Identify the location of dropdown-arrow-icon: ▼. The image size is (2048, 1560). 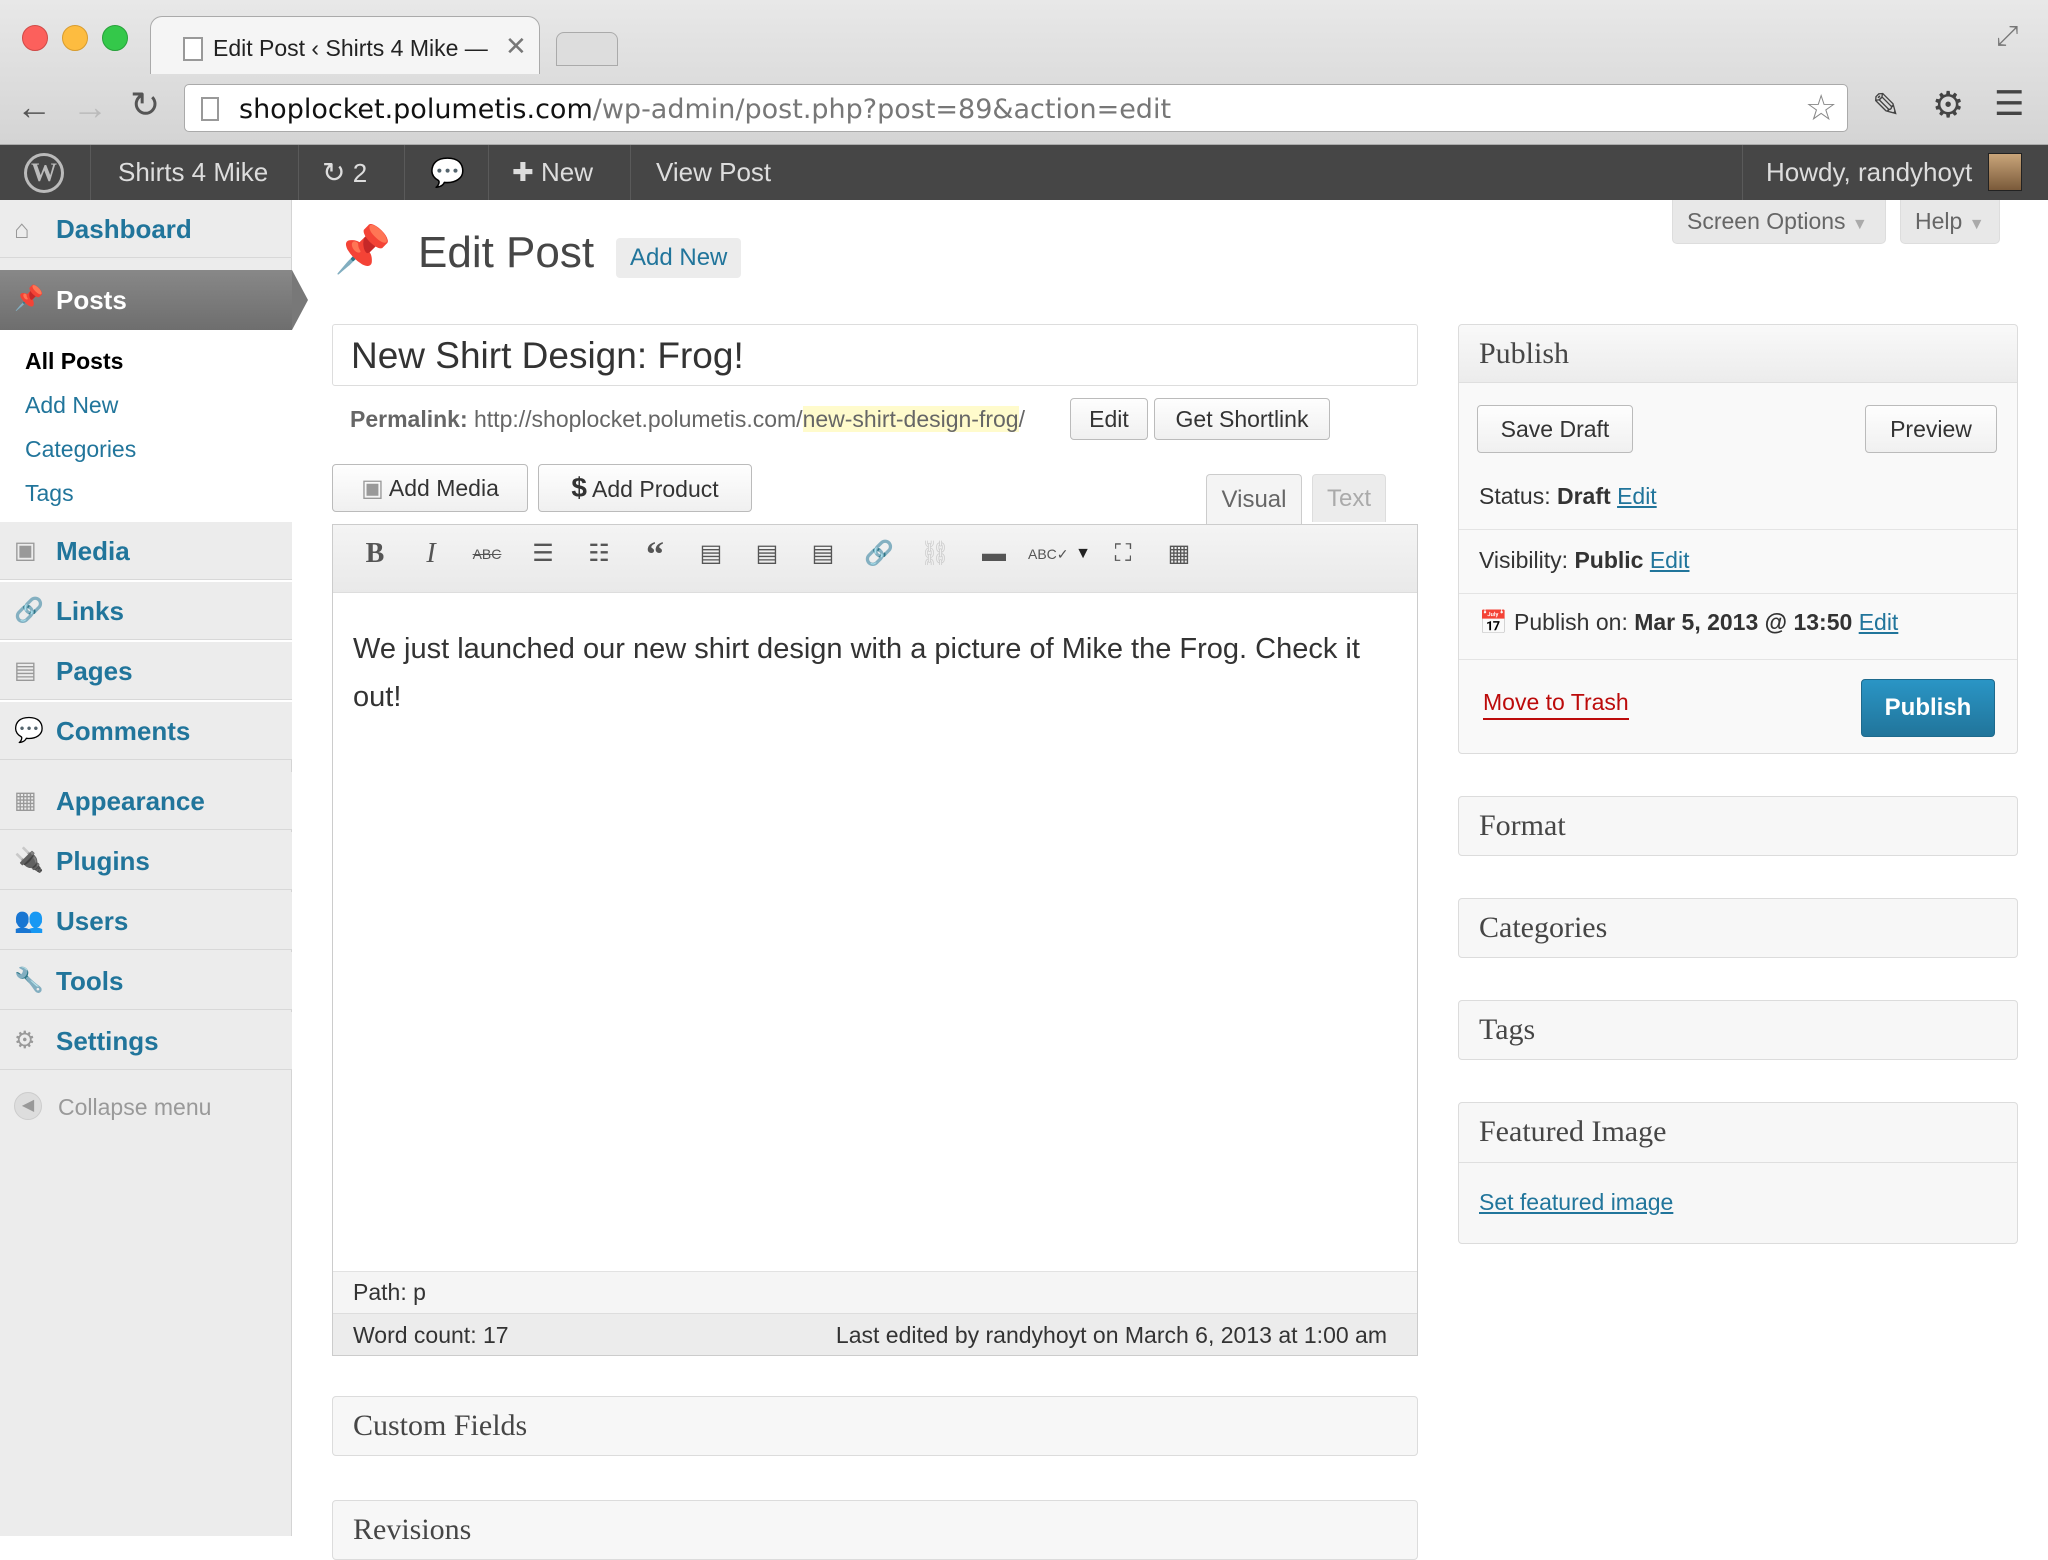
(1083, 554).